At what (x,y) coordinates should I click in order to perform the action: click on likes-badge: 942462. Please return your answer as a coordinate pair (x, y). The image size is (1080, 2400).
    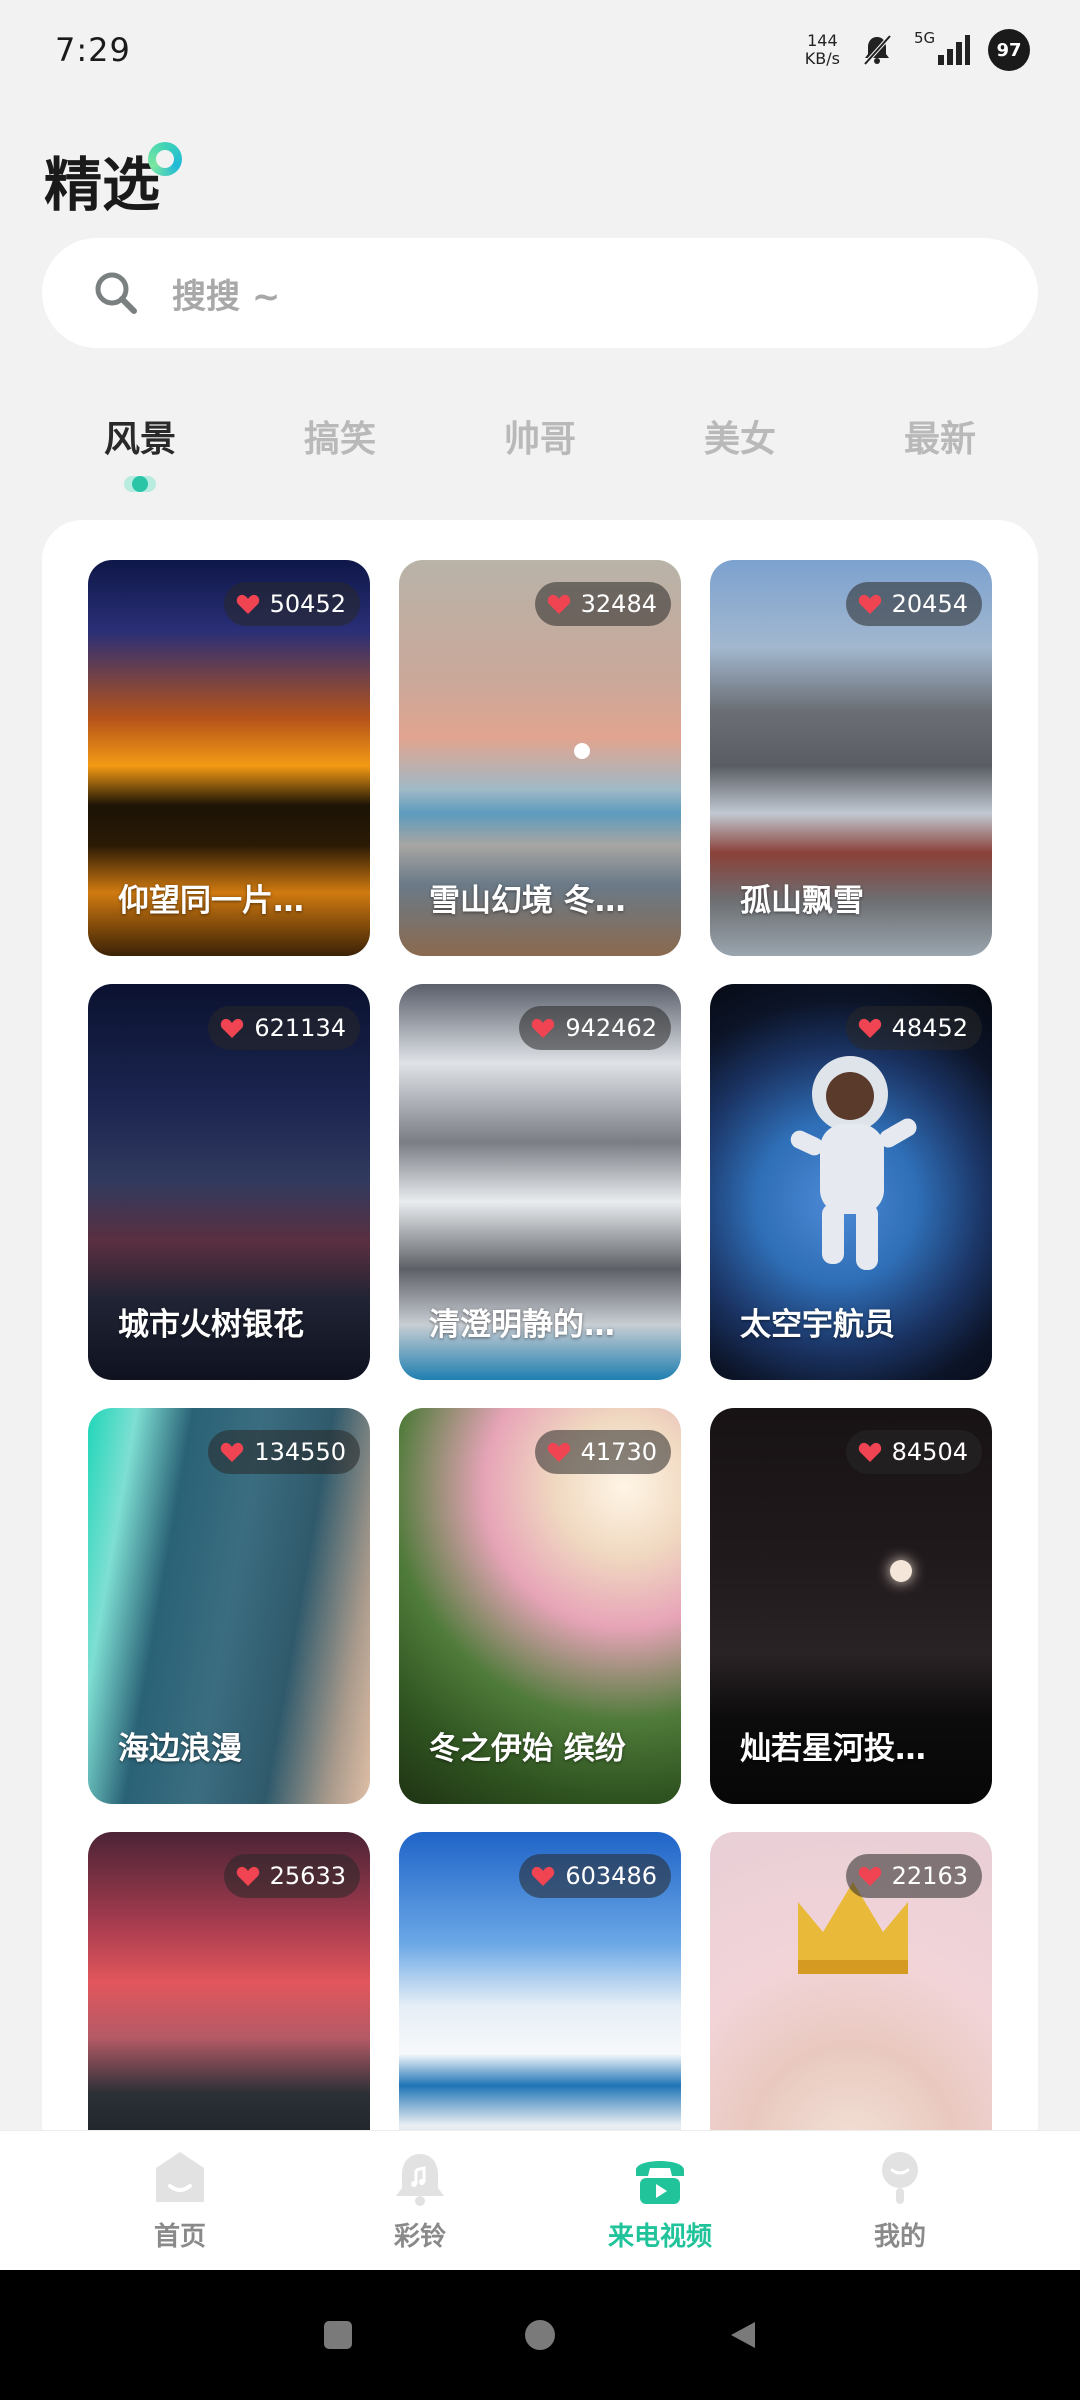
    Looking at the image, I should click on (595, 1028).